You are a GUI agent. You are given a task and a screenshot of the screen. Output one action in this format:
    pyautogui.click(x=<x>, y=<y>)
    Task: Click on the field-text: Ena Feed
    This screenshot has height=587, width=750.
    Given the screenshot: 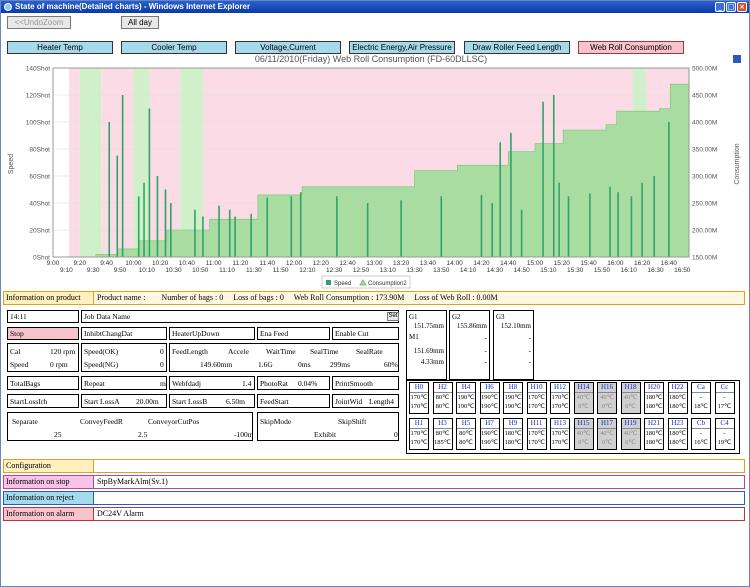 What is the action you would take?
    pyautogui.click(x=274, y=333)
    